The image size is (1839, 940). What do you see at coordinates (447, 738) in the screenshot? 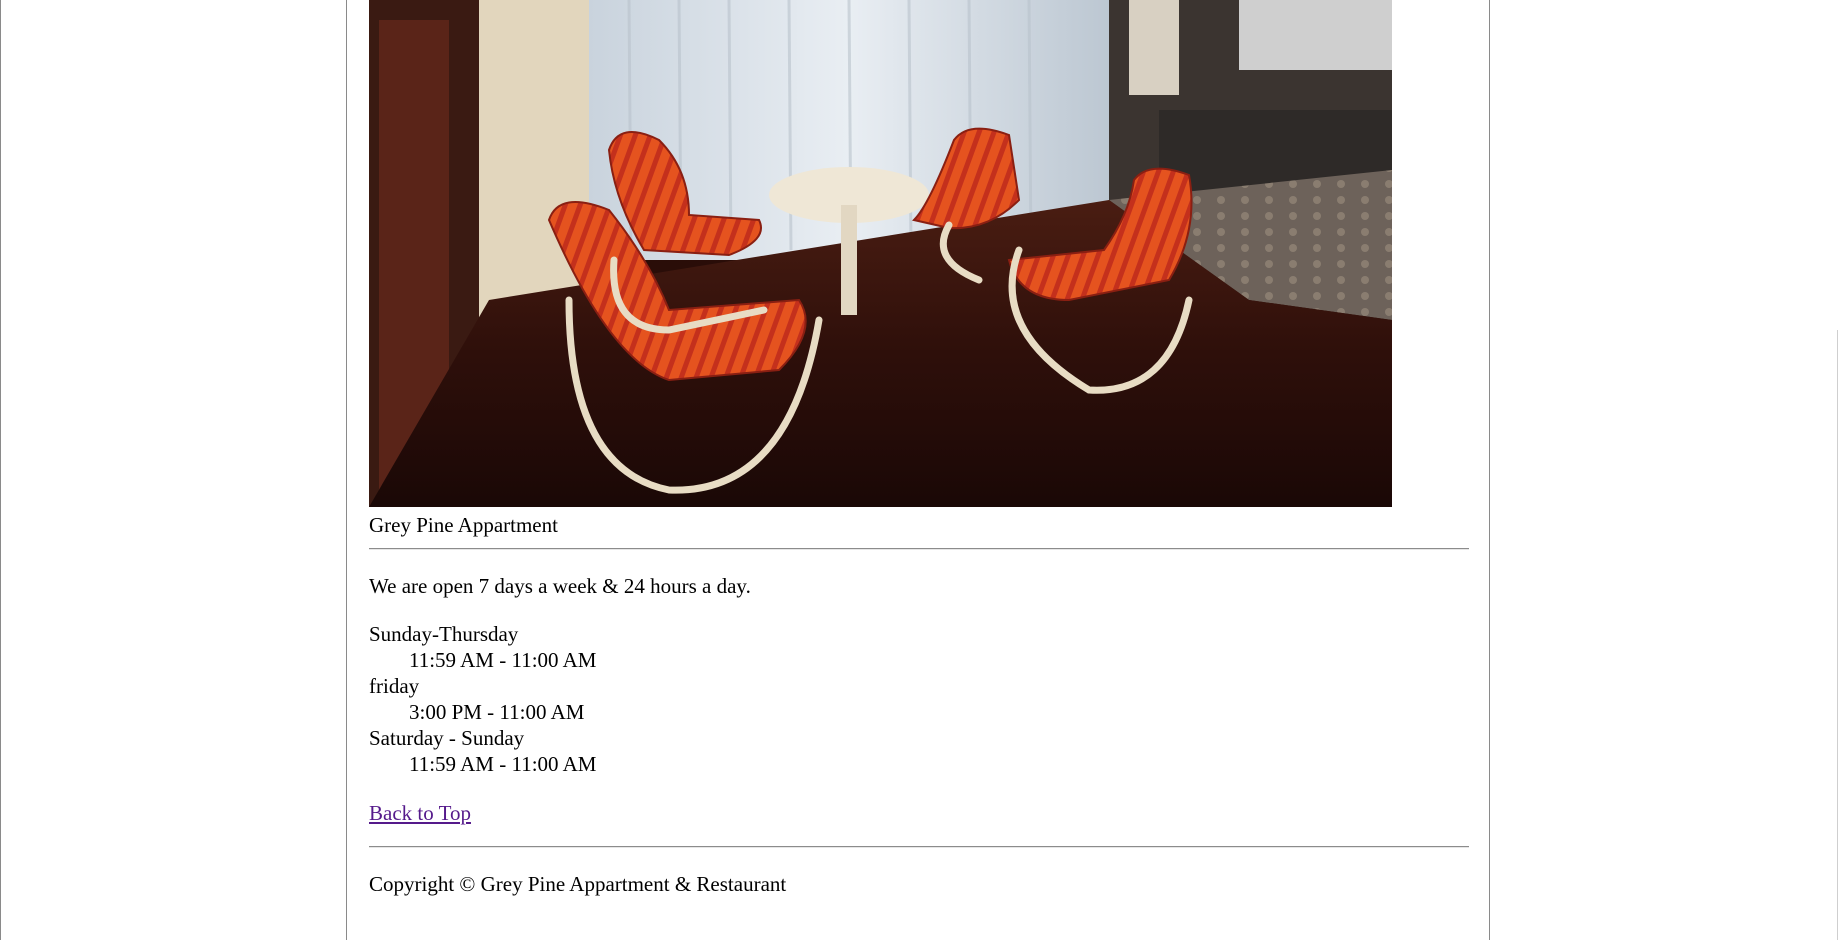
I see `schedule-days: Saturday - Sunday` at bounding box center [447, 738].